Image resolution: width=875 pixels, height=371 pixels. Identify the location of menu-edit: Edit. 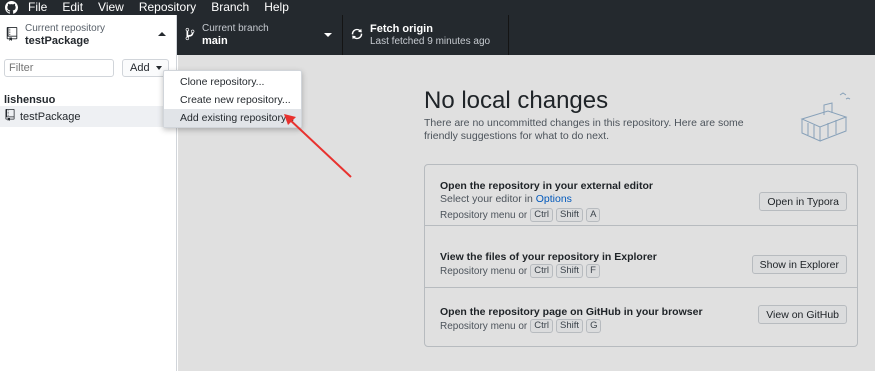
(72, 7).